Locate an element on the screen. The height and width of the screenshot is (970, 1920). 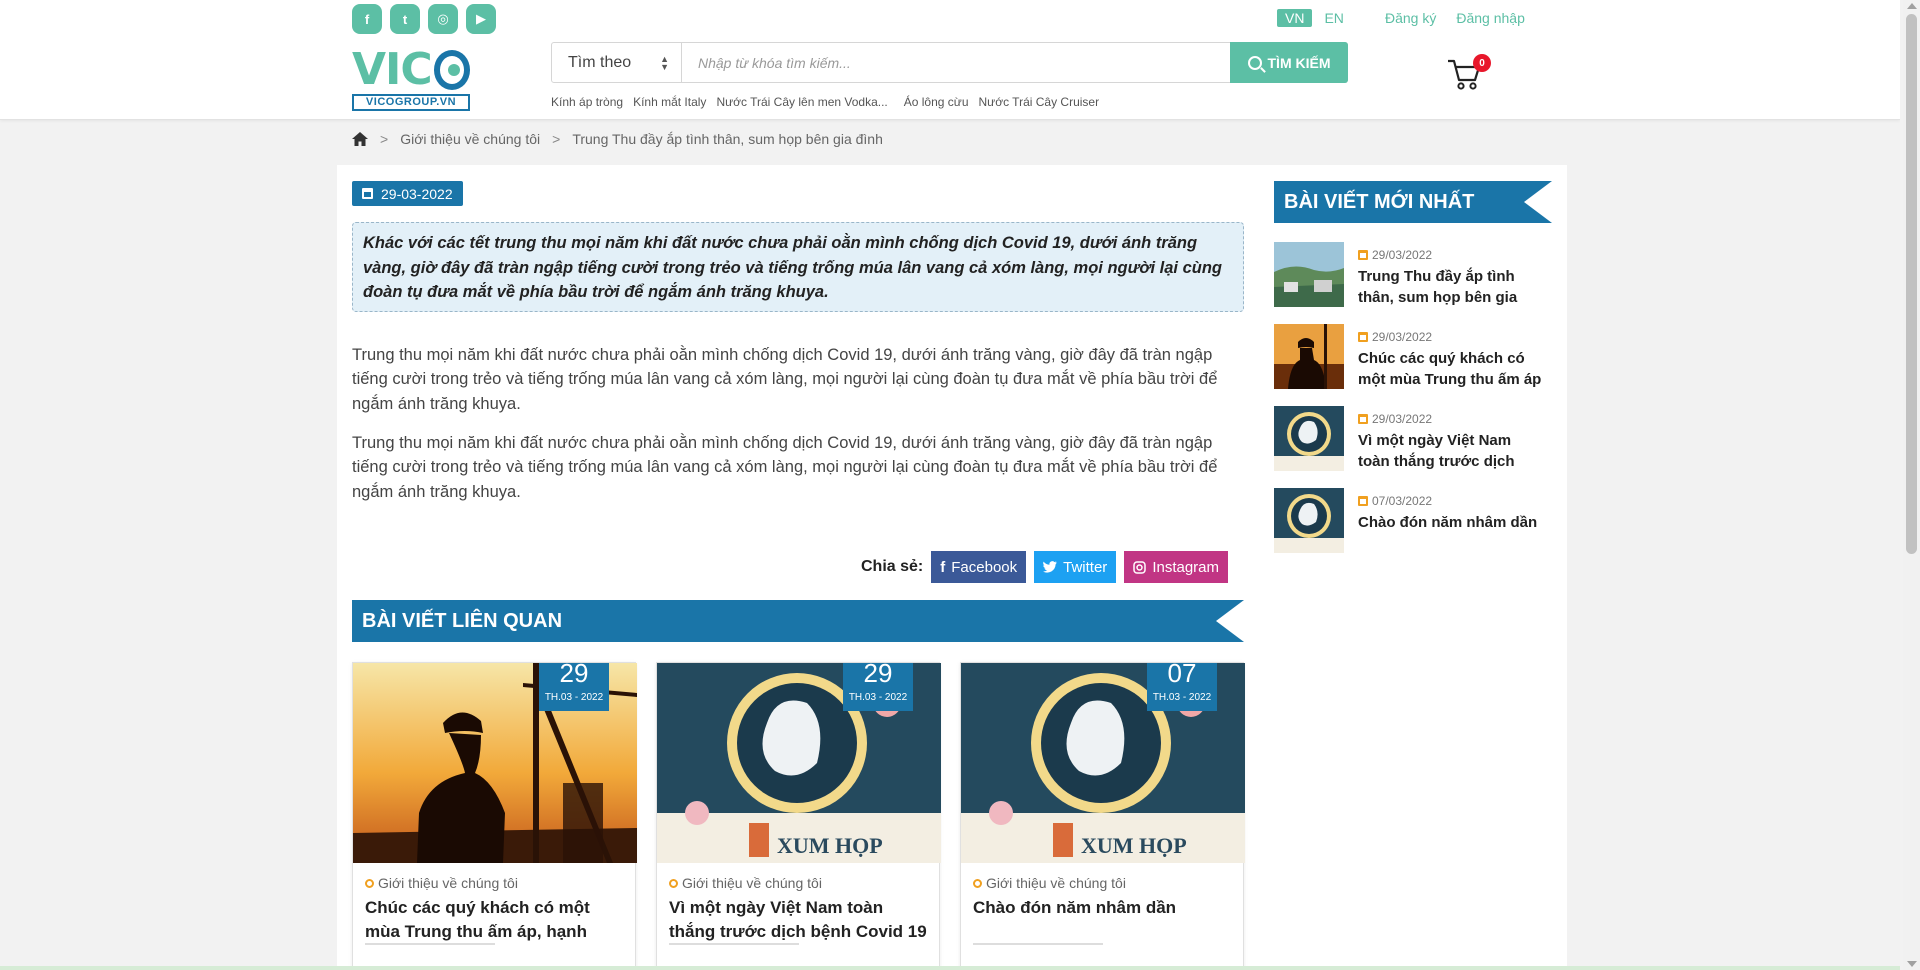
share-twitter-button: Twitter is located at coordinates (1075, 567).